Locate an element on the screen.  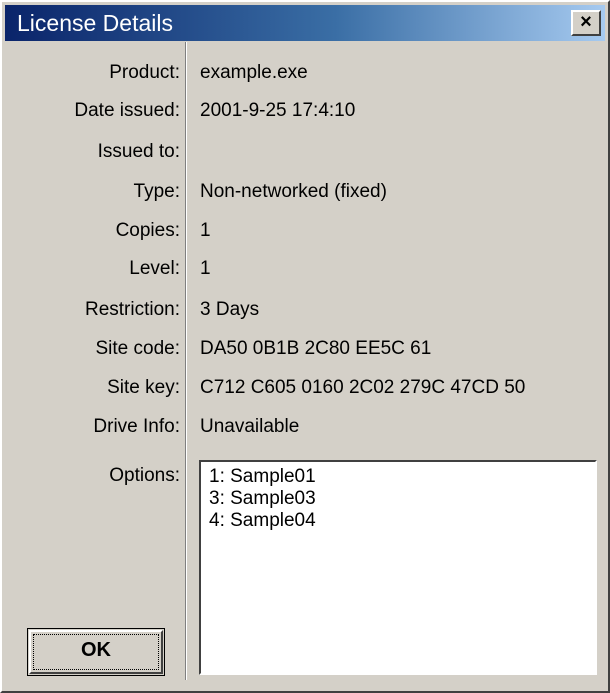
site-key-value: C712 C605 0160 2C02 279C 47CD 50 is located at coordinates (363, 387).